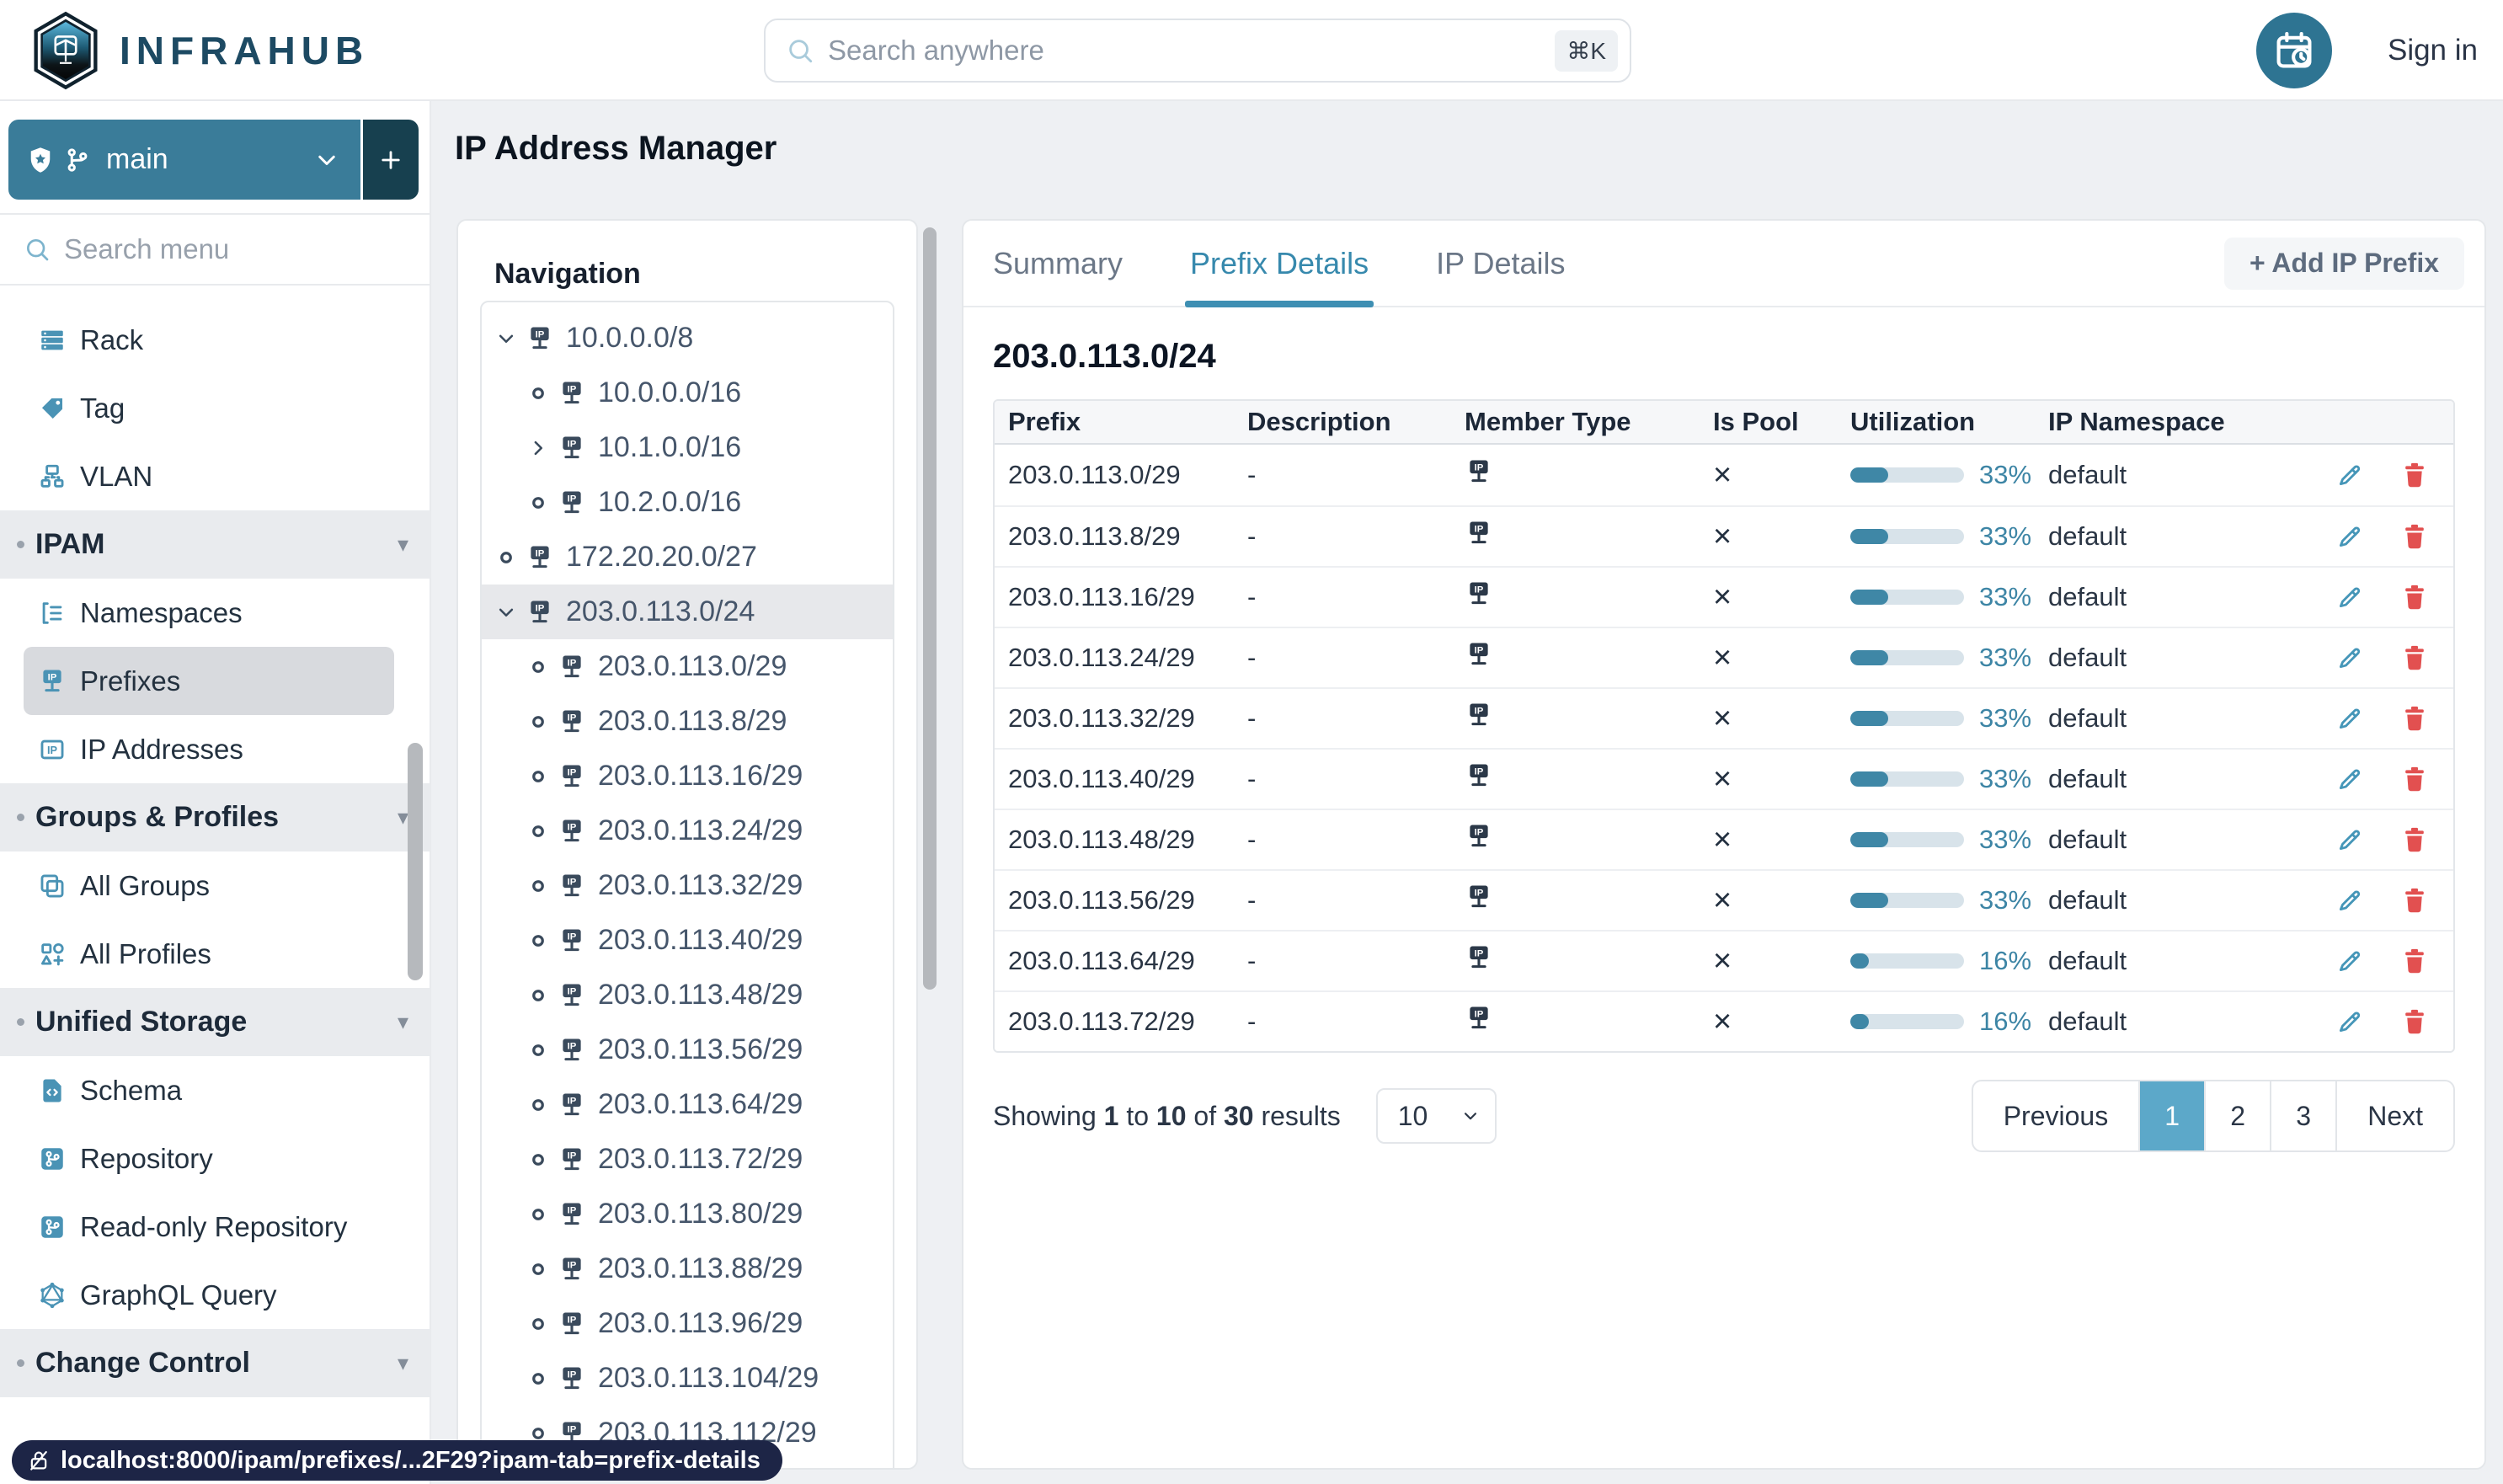 Image resolution: width=2503 pixels, height=1484 pixels. I want to click on sidebar-item-read-only-repository: Read-only Repository, so click(215, 1227).